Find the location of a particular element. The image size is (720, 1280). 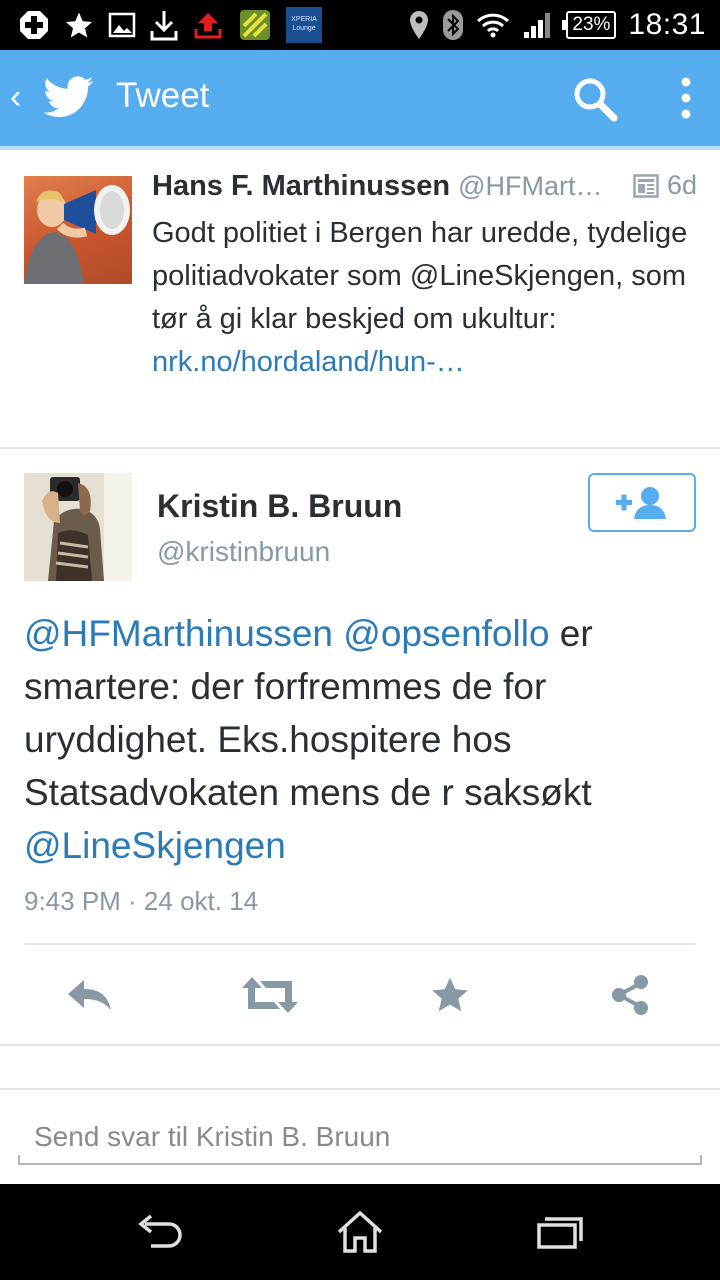

share-icon is located at coordinates (630, 995).